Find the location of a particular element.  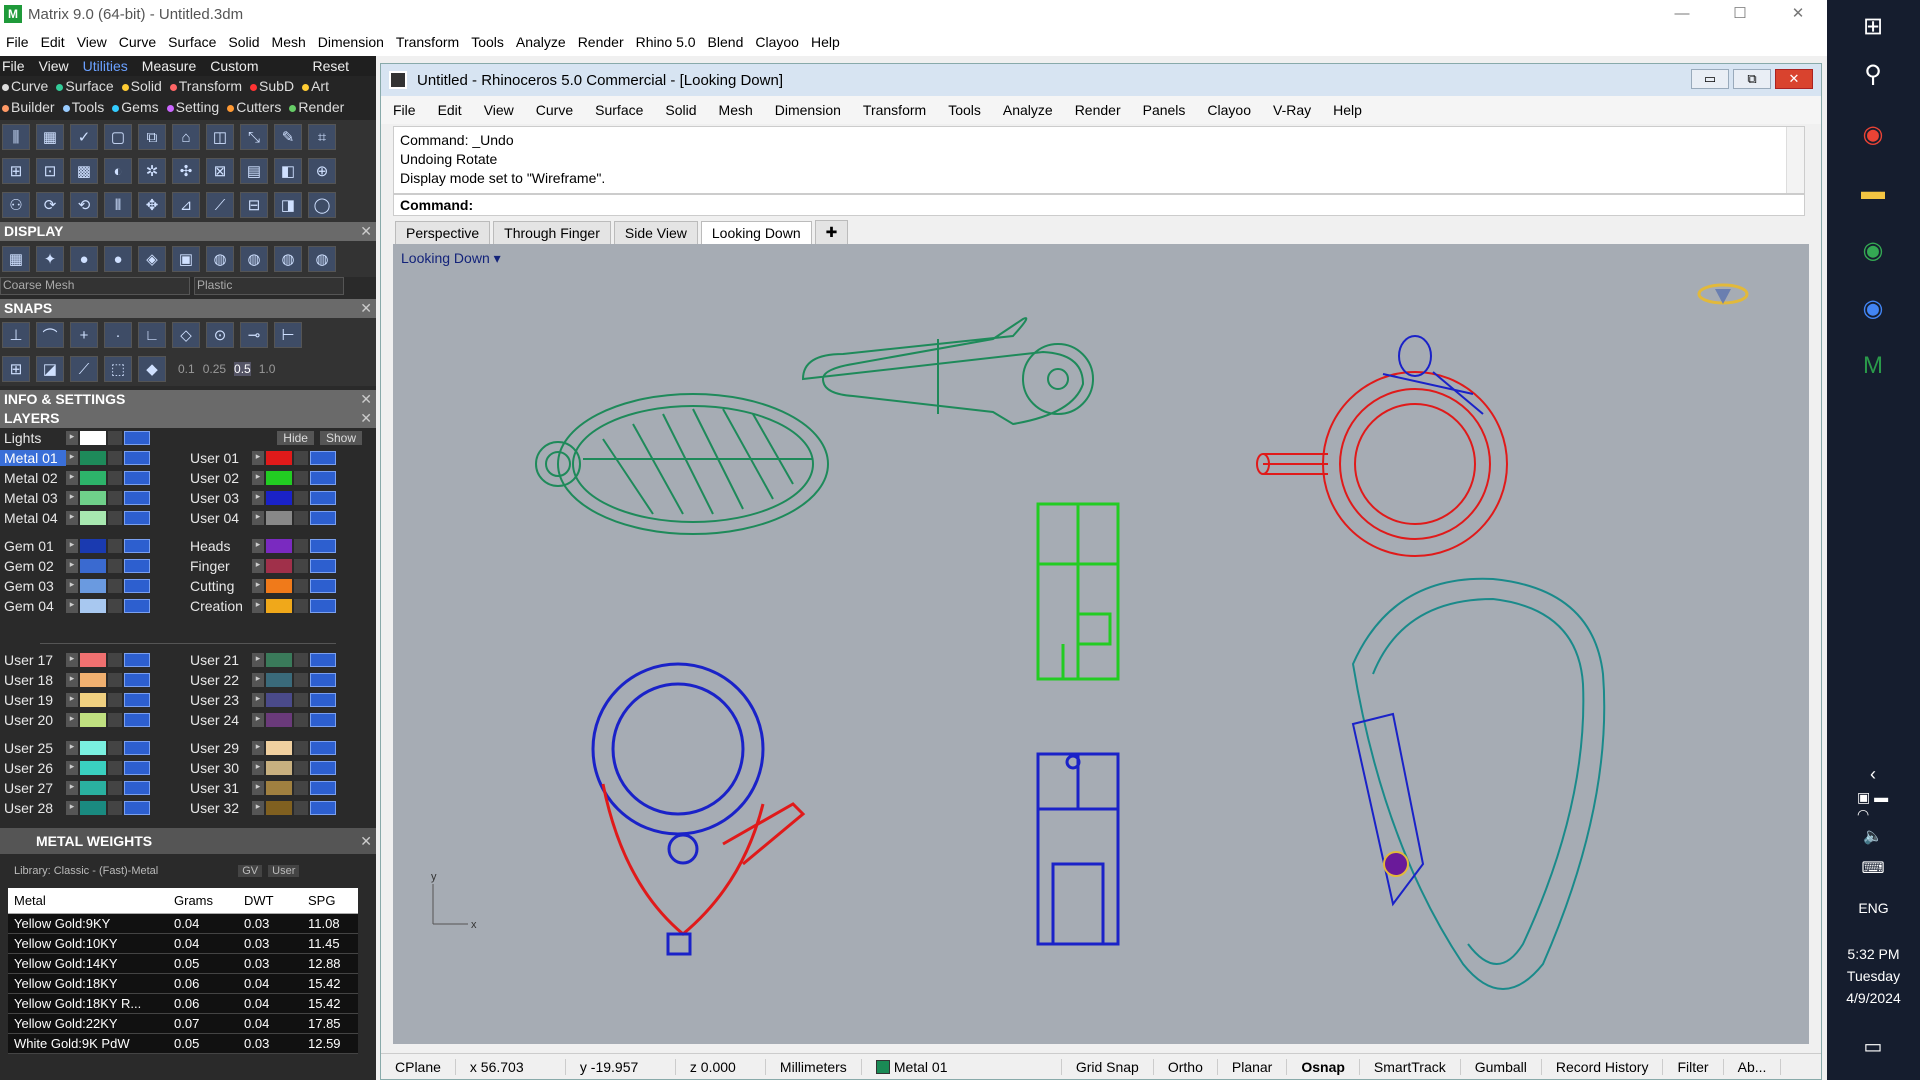

circle-icon: ◯ is located at coordinates (322, 205).